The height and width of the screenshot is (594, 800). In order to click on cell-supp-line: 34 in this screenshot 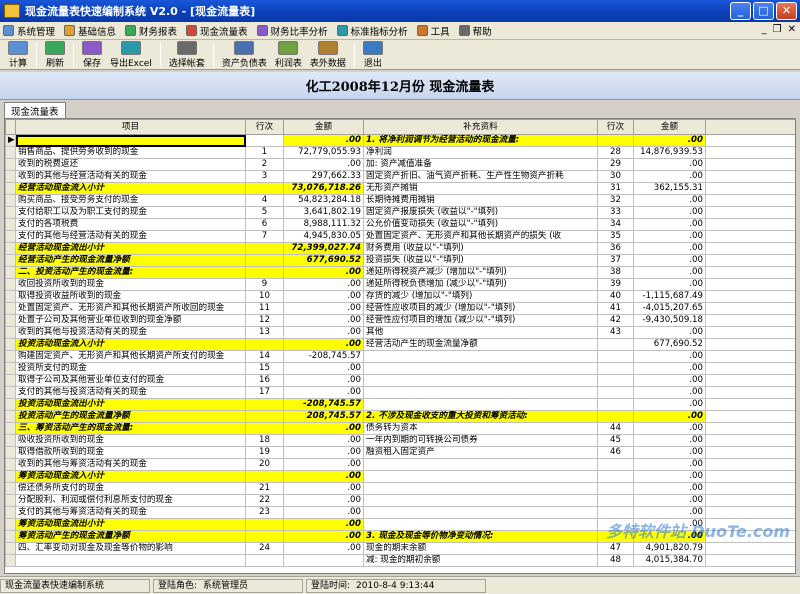, I will do `click(615, 224)`.